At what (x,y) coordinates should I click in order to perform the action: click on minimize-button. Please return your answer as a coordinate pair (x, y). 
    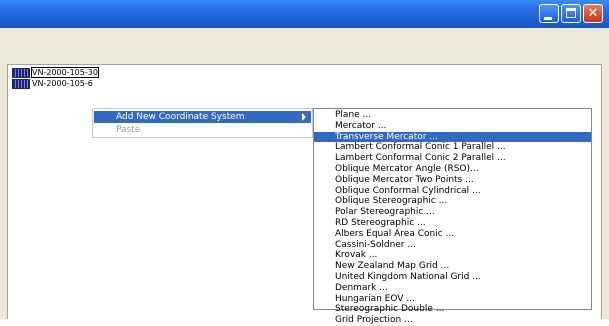
    Looking at the image, I should click on (549, 13).